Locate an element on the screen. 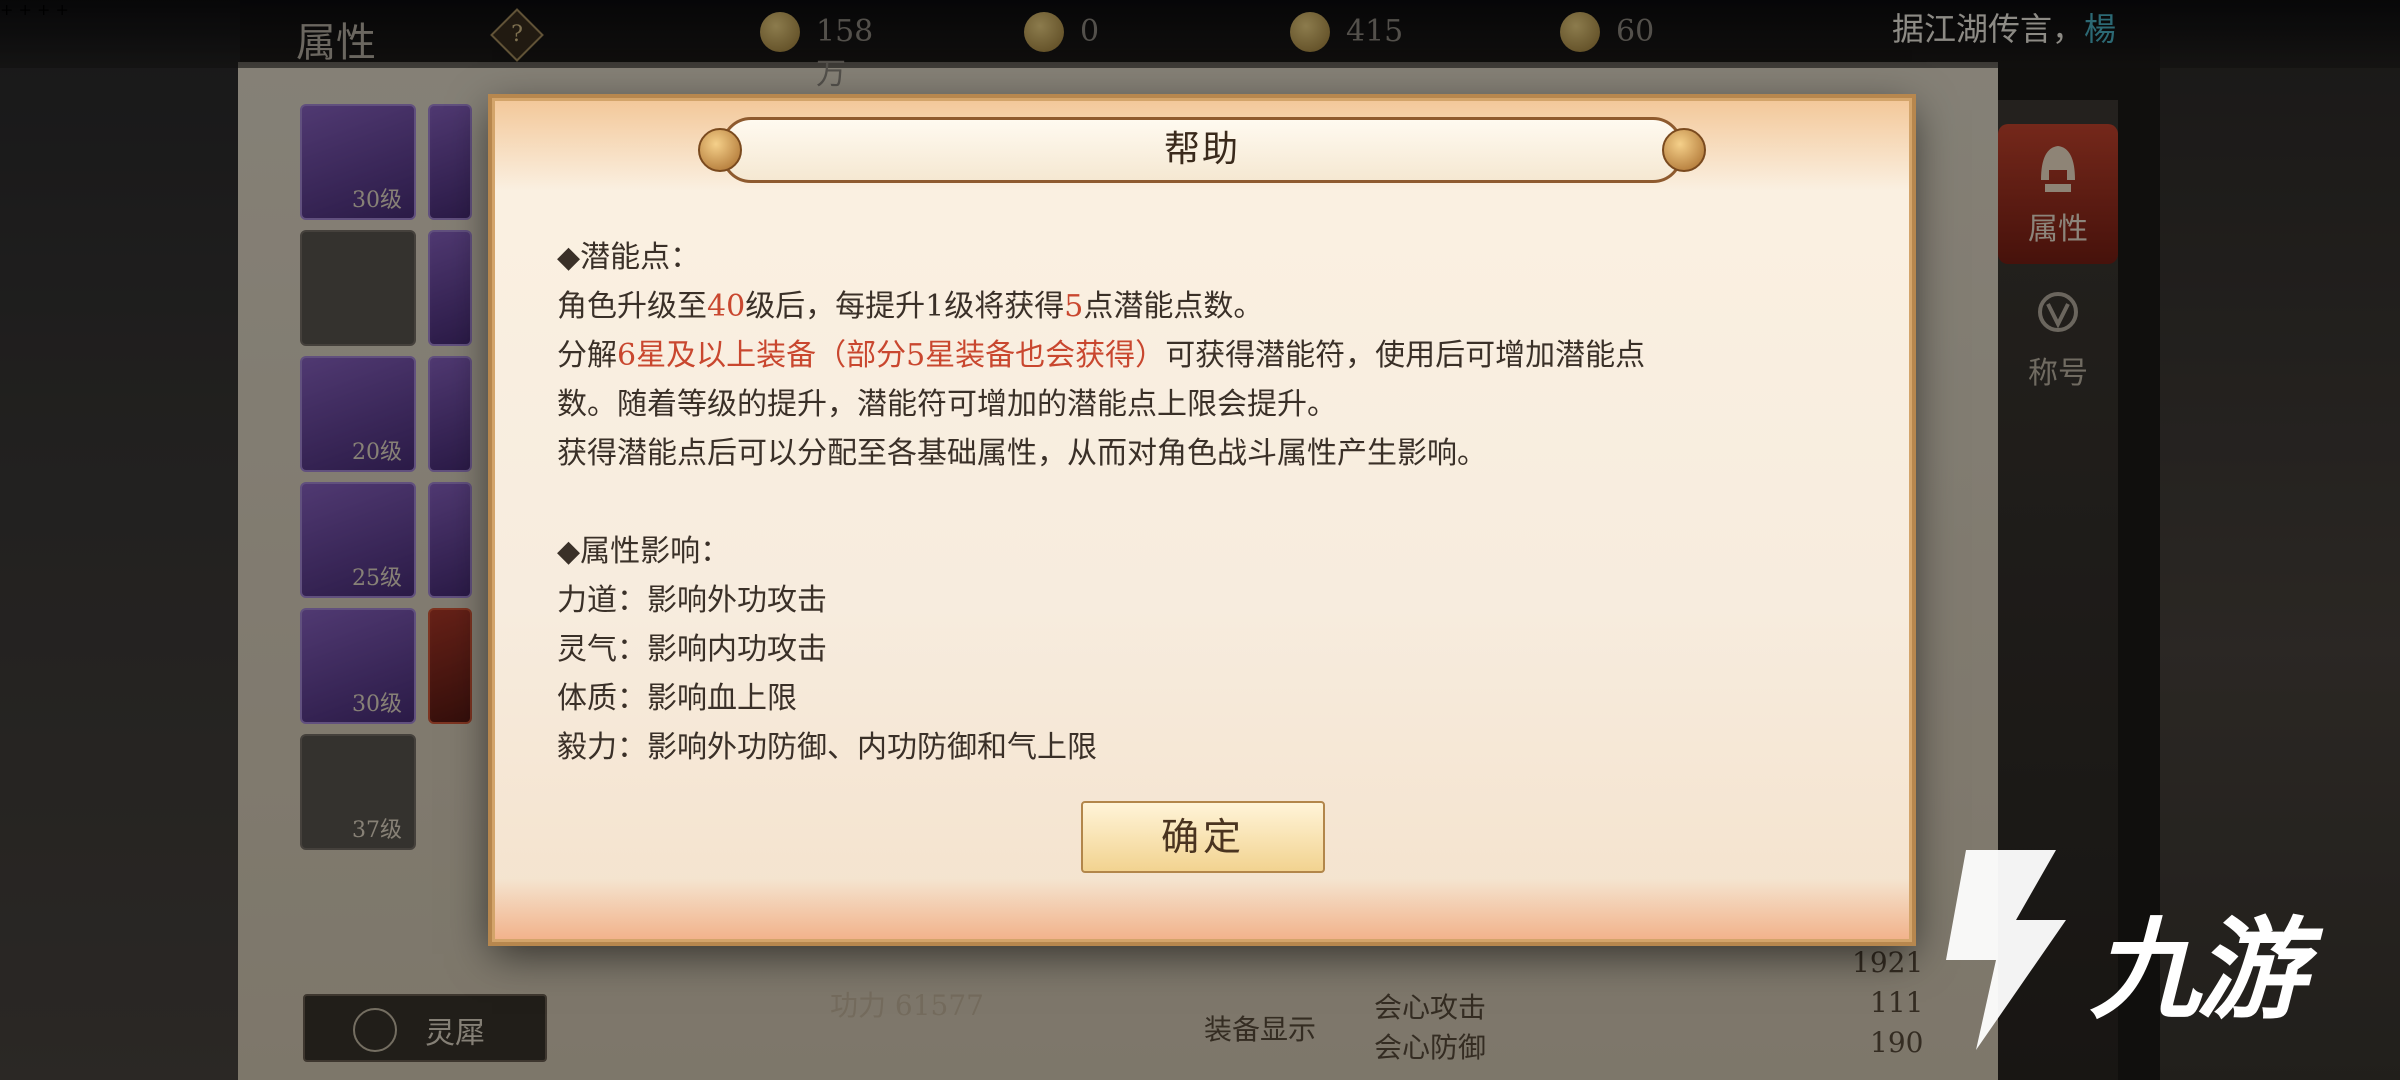 This screenshot has width=2400, height=1080. dialog-title-plate: 帮助 is located at coordinates (1202, 150).